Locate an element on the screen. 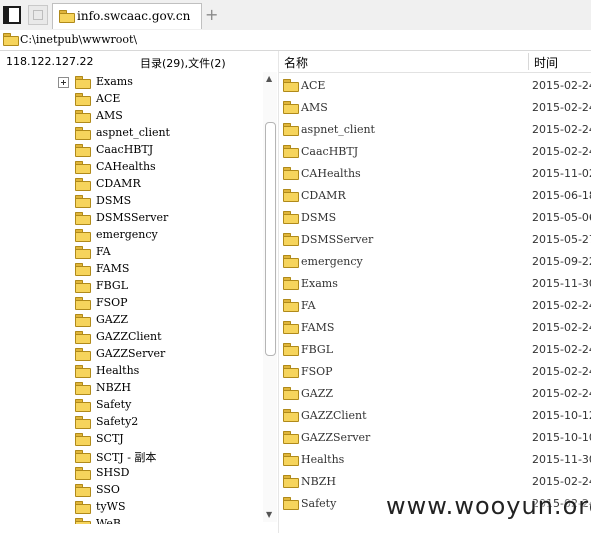 The width and height of the screenshot is (591, 533). file-name: FBGL is located at coordinates (317, 349).